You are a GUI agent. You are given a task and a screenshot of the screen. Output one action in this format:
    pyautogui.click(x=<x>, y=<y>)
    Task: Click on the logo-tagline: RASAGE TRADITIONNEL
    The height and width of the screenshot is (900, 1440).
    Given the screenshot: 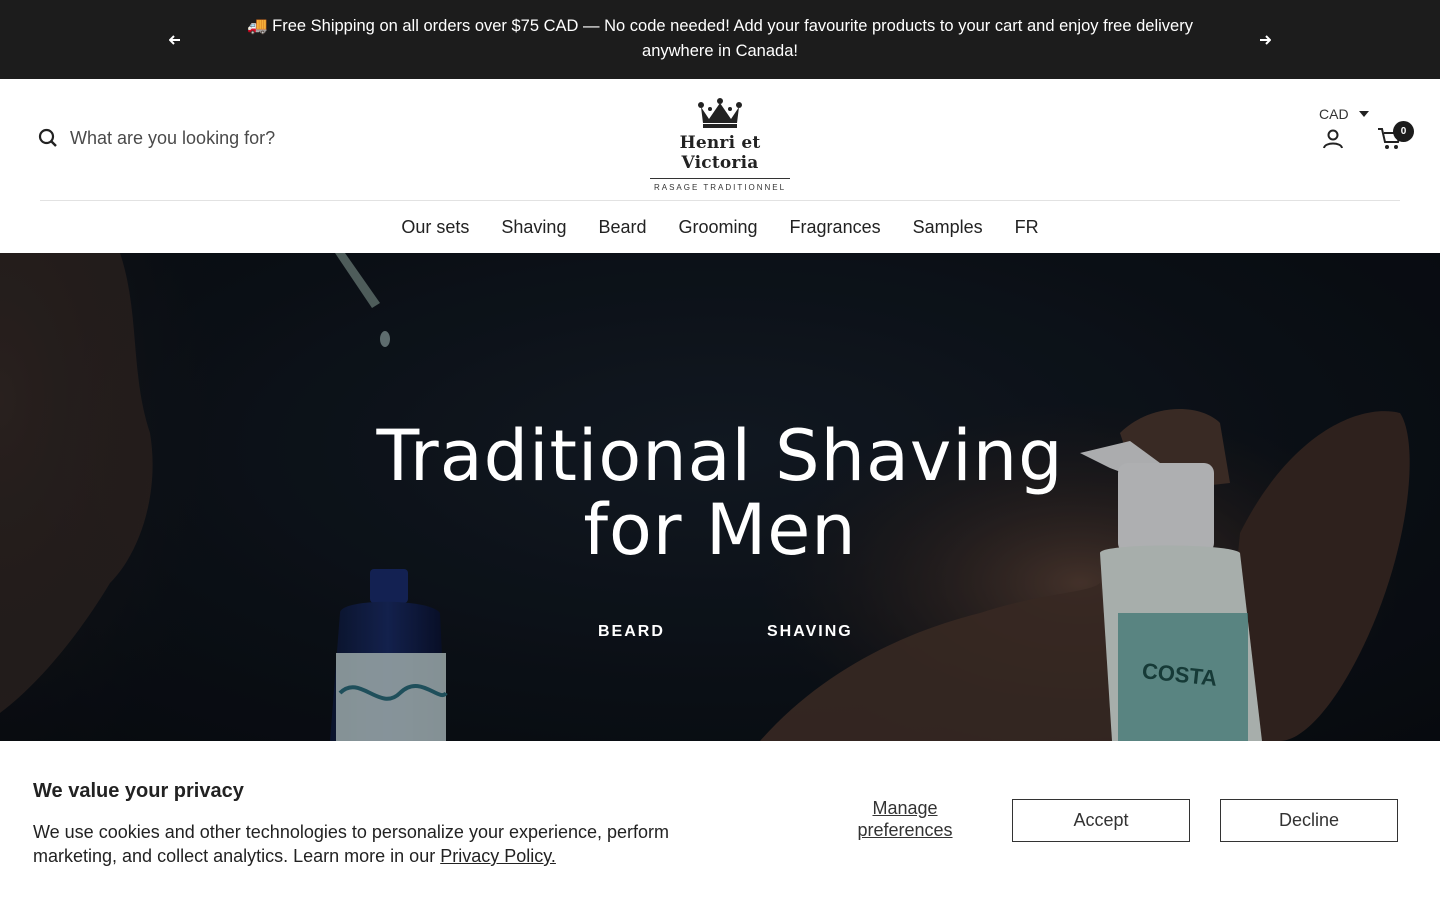 What is the action you would take?
    pyautogui.click(x=720, y=187)
    